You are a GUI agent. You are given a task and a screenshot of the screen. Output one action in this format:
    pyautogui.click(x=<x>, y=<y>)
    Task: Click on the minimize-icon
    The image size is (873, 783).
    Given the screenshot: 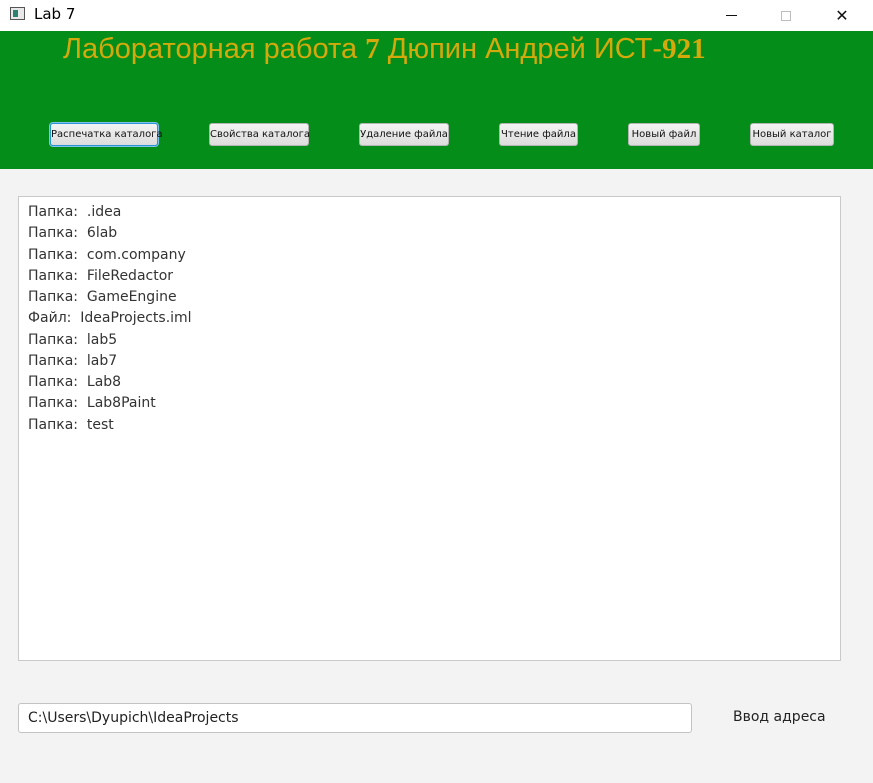 What is the action you would take?
    pyautogui.click(x=731, y=15)
    